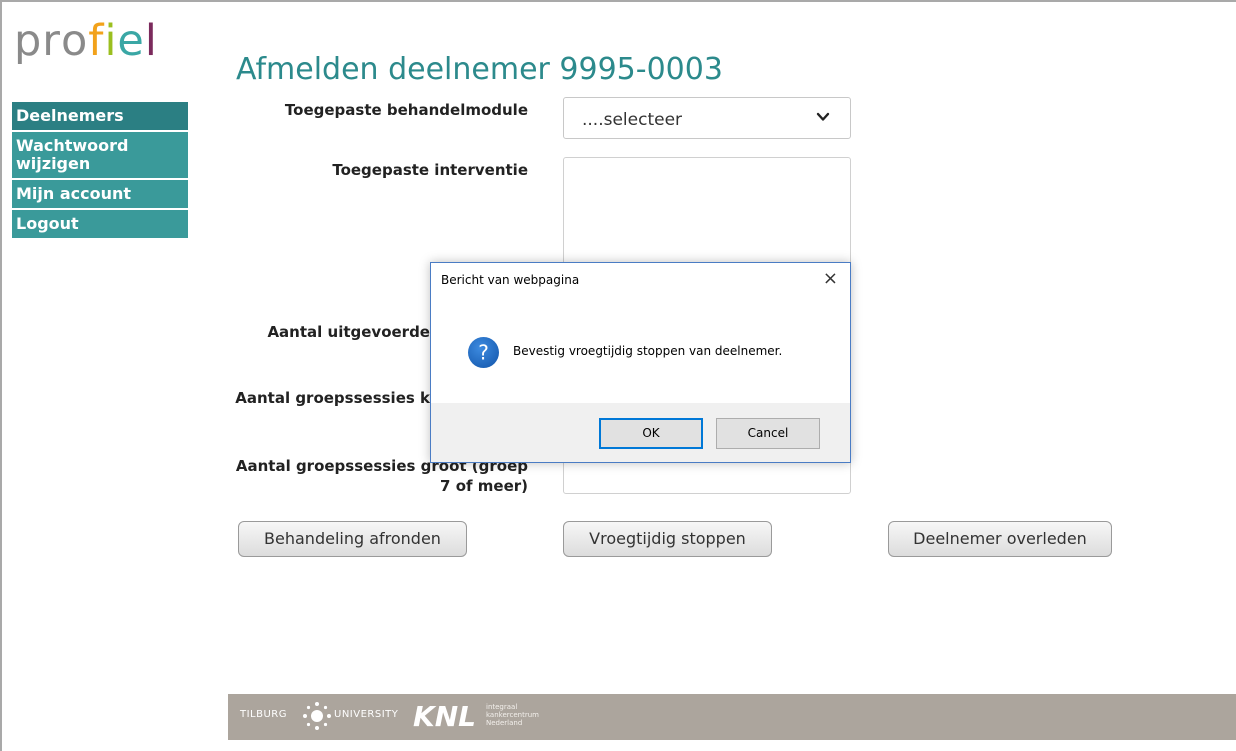 This screenshot has height=751, width=1236. Describe the element at coordinates (504, 723) in the screenshot. I see `knl-sub-line3: Nederland` at that location.